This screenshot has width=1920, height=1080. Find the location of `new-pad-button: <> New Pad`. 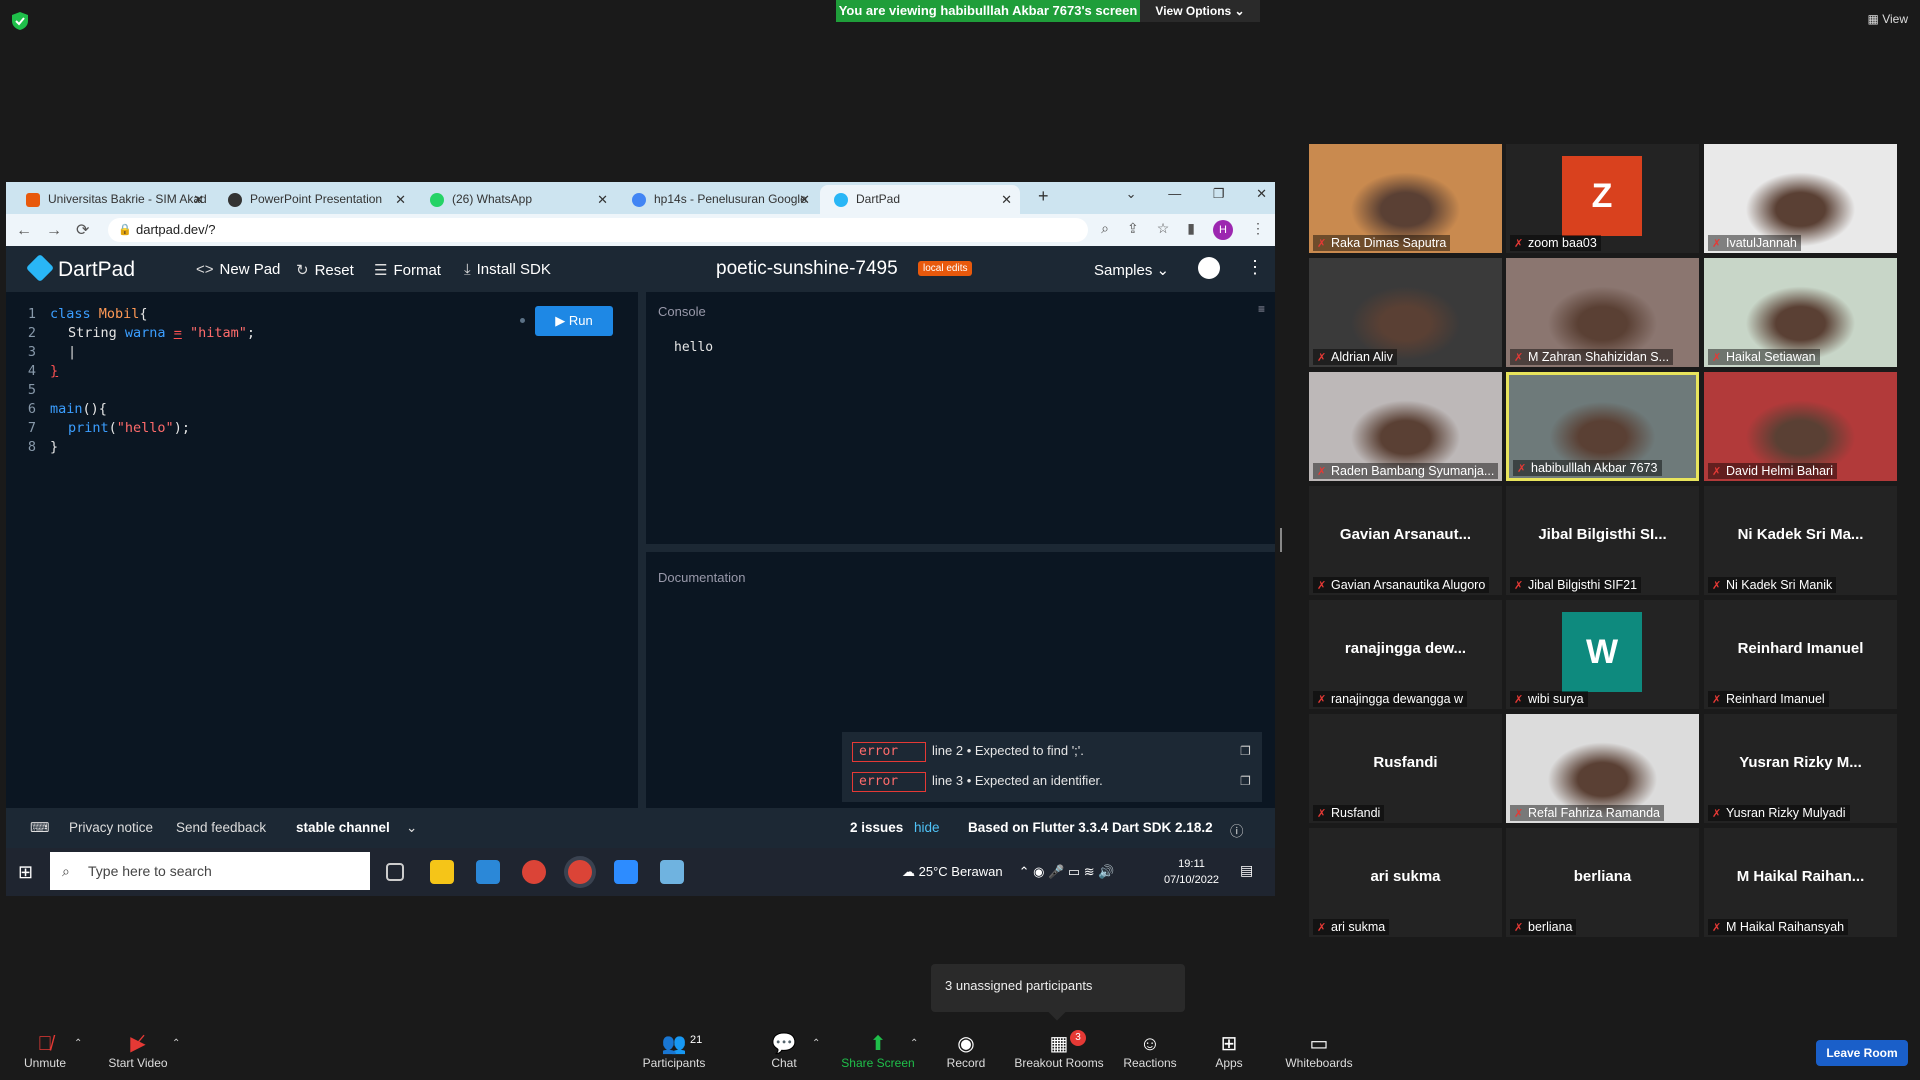

new-pad-button: <> New Pad is located at coordinates (238, 269).